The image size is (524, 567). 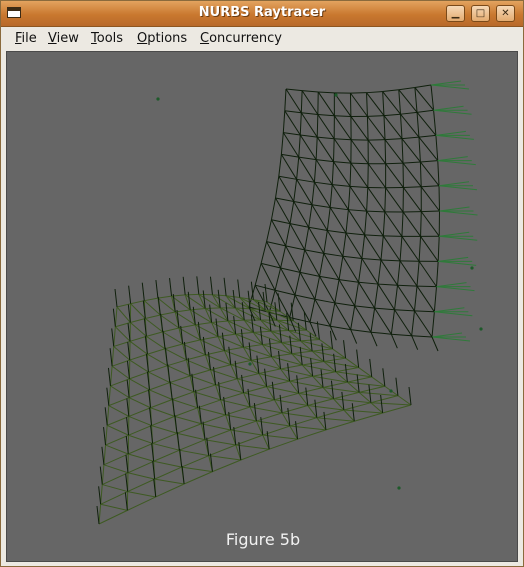 I want to click on menu-view: View, so click(x=63, y=38).